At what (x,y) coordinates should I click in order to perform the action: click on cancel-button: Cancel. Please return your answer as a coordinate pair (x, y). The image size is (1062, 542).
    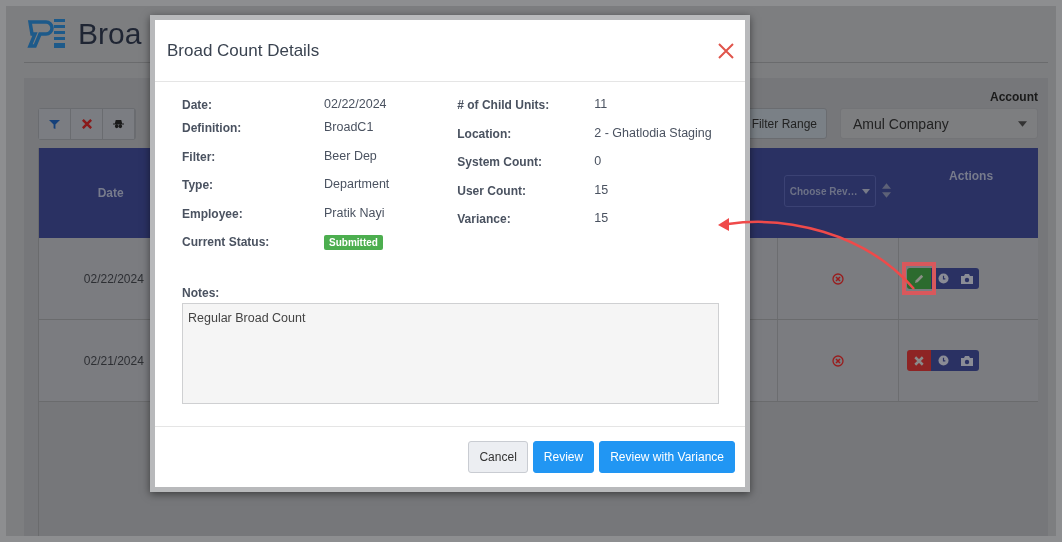
    Looking at the image, I should click on (498, 457).